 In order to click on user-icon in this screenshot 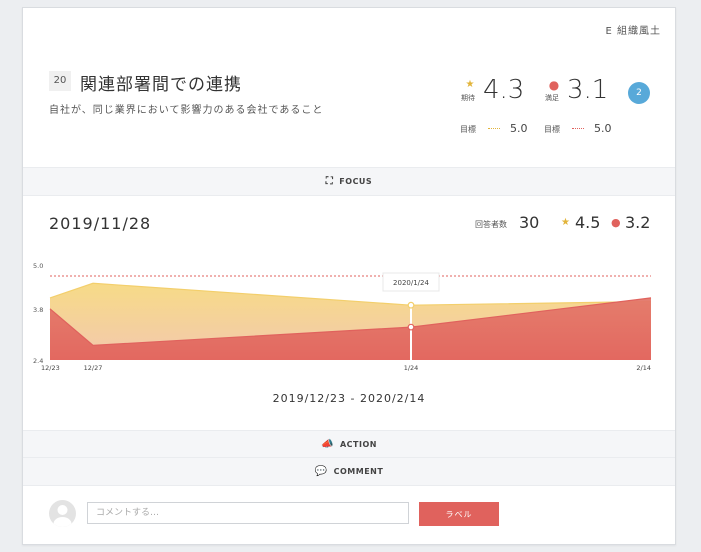, I will do `click(62, 516)`.